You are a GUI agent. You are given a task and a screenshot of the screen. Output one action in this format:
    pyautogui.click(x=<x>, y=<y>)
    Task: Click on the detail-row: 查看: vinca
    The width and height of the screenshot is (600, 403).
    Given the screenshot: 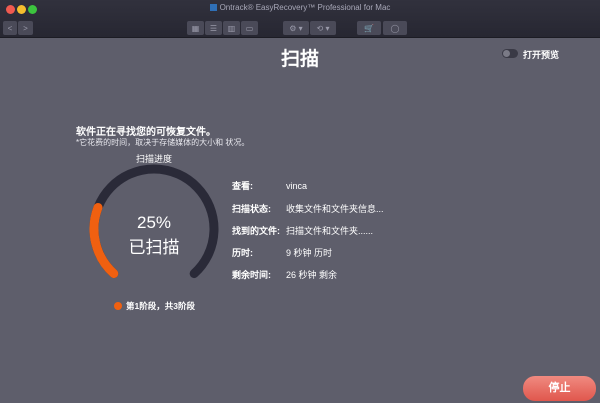 What is the action you would take?
    pyautogui.click(x=269, y=185)
    